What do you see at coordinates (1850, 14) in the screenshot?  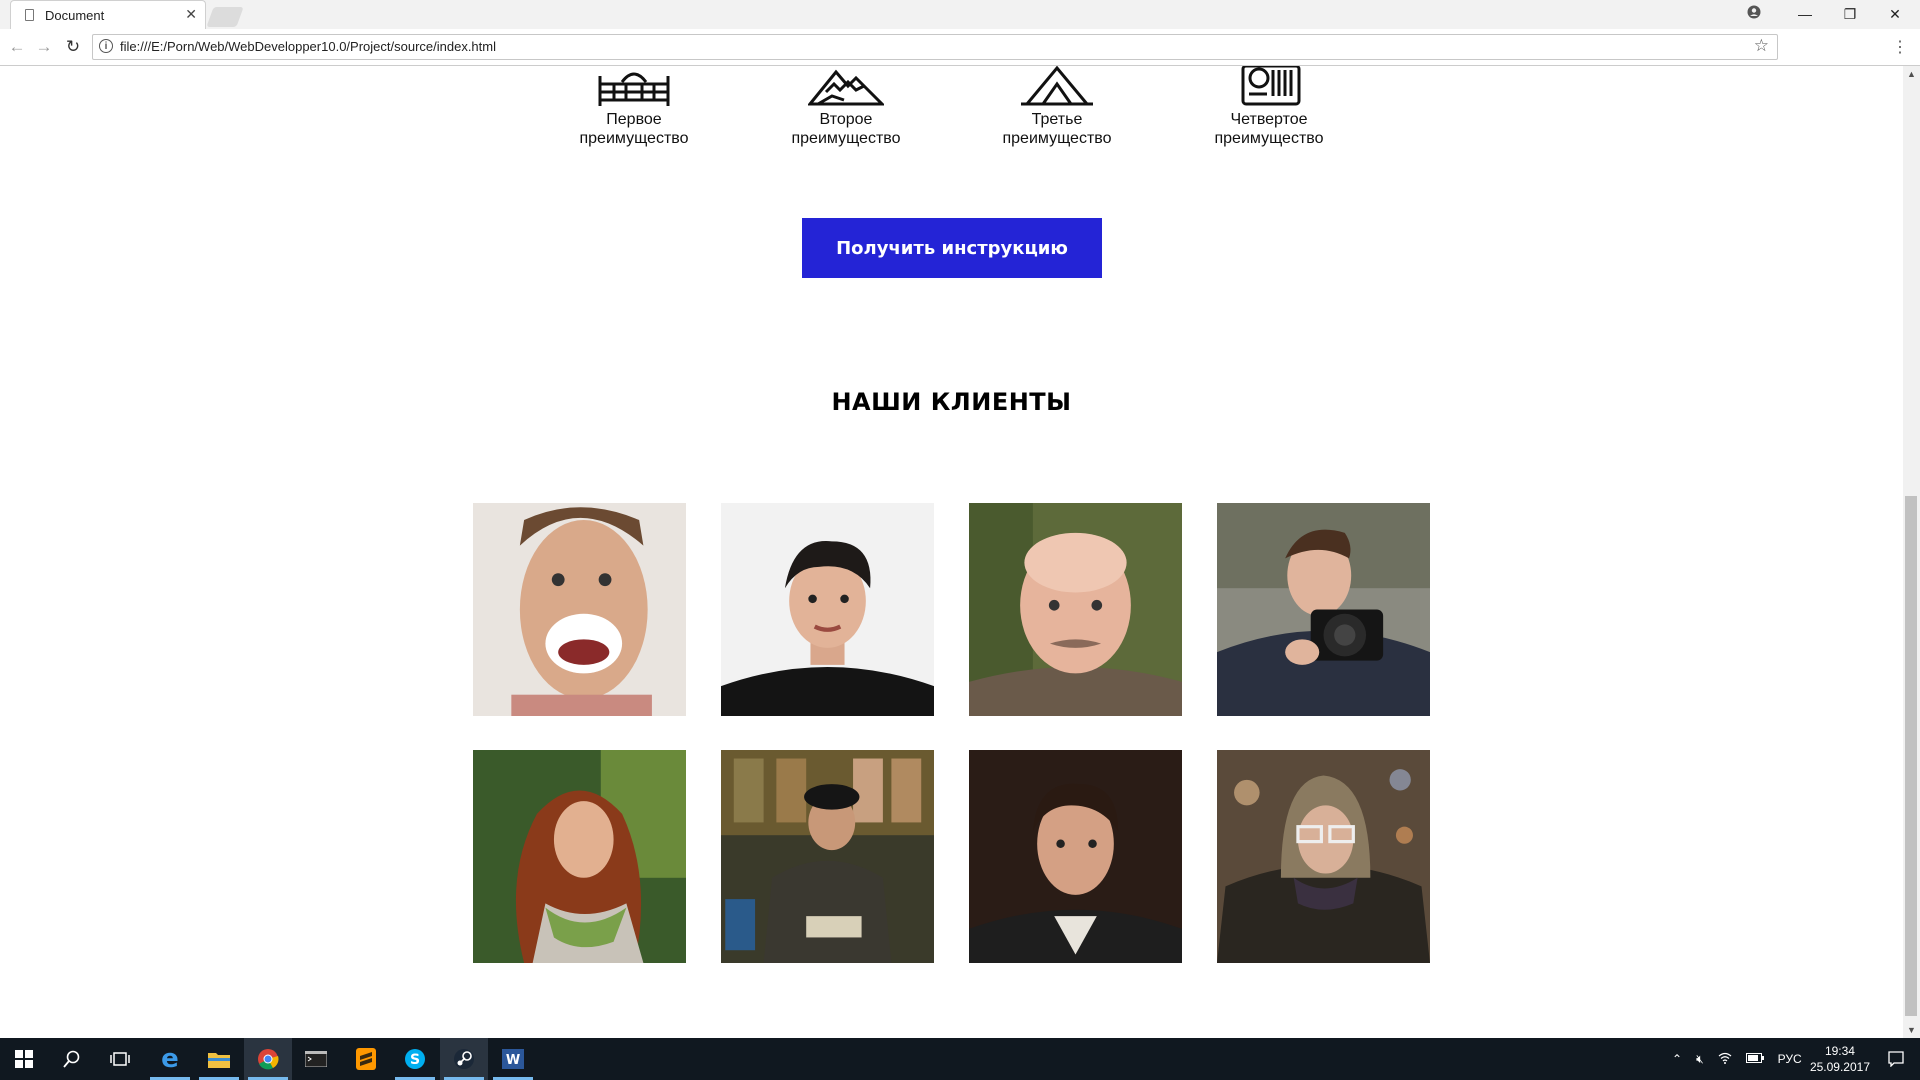 I see `restore-button: ❐` at bounding box center [1850, 14].